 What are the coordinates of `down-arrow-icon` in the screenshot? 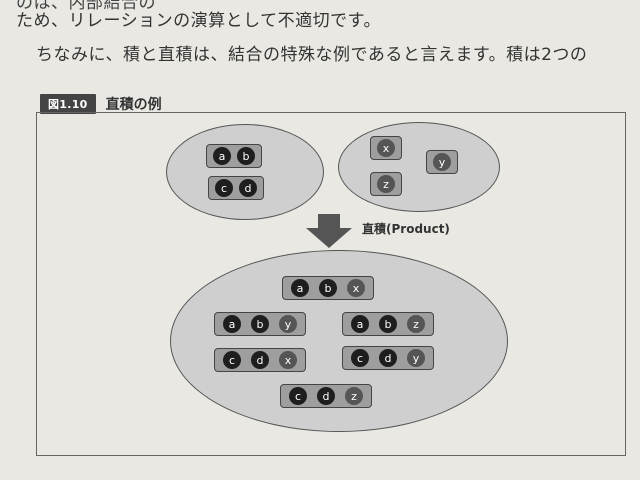 It's located at (329, 231).